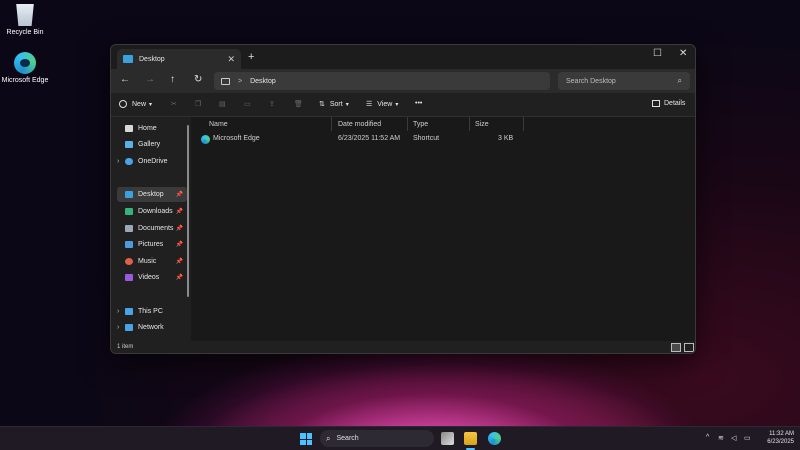 The image size is (800, 450). What do you see at coordinates (780, 442) in the screenshot?
I see `clock-date: 6/23/2025` at bounding box center [780, 442].